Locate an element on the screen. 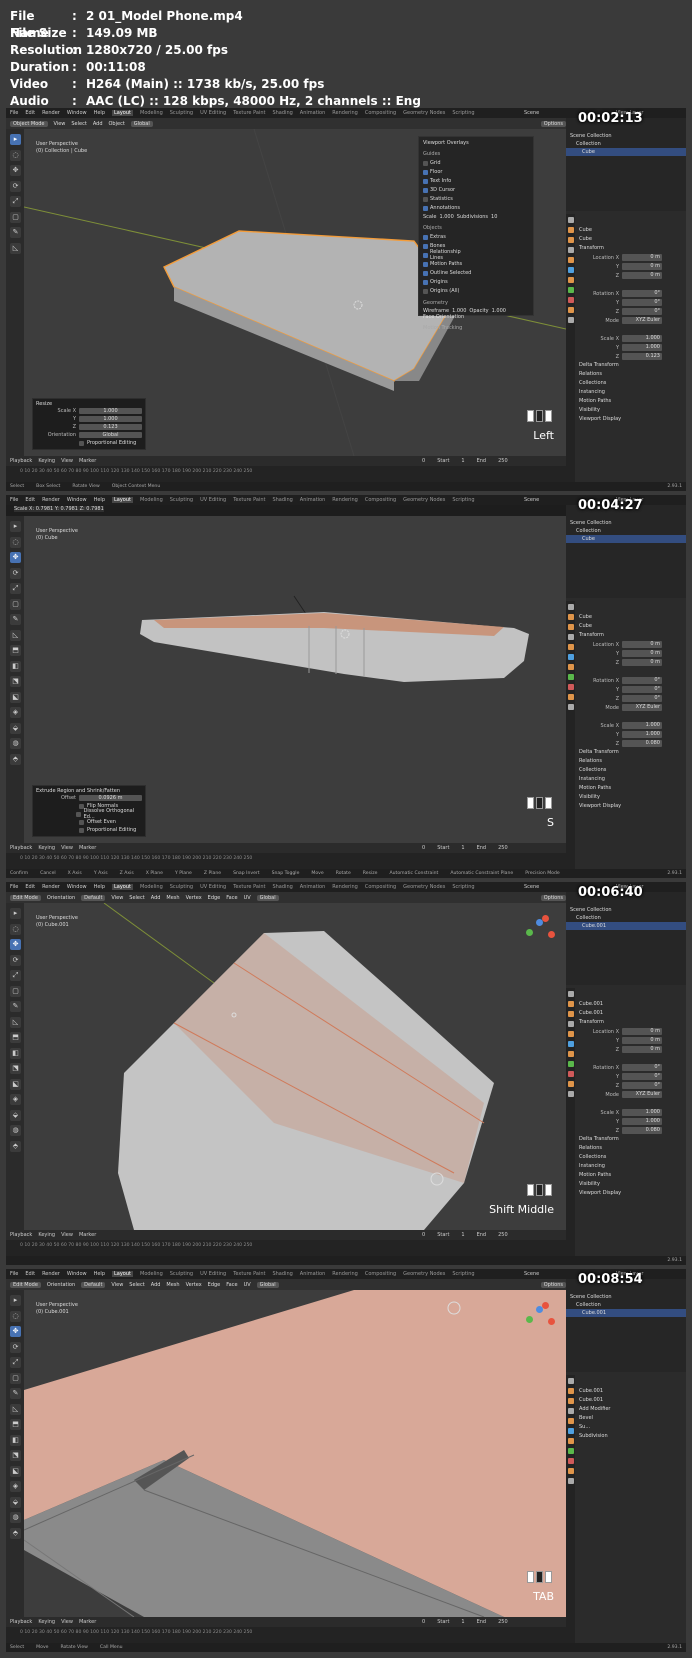  section-instancing: Instancing is located at coordinates (630, 1166).